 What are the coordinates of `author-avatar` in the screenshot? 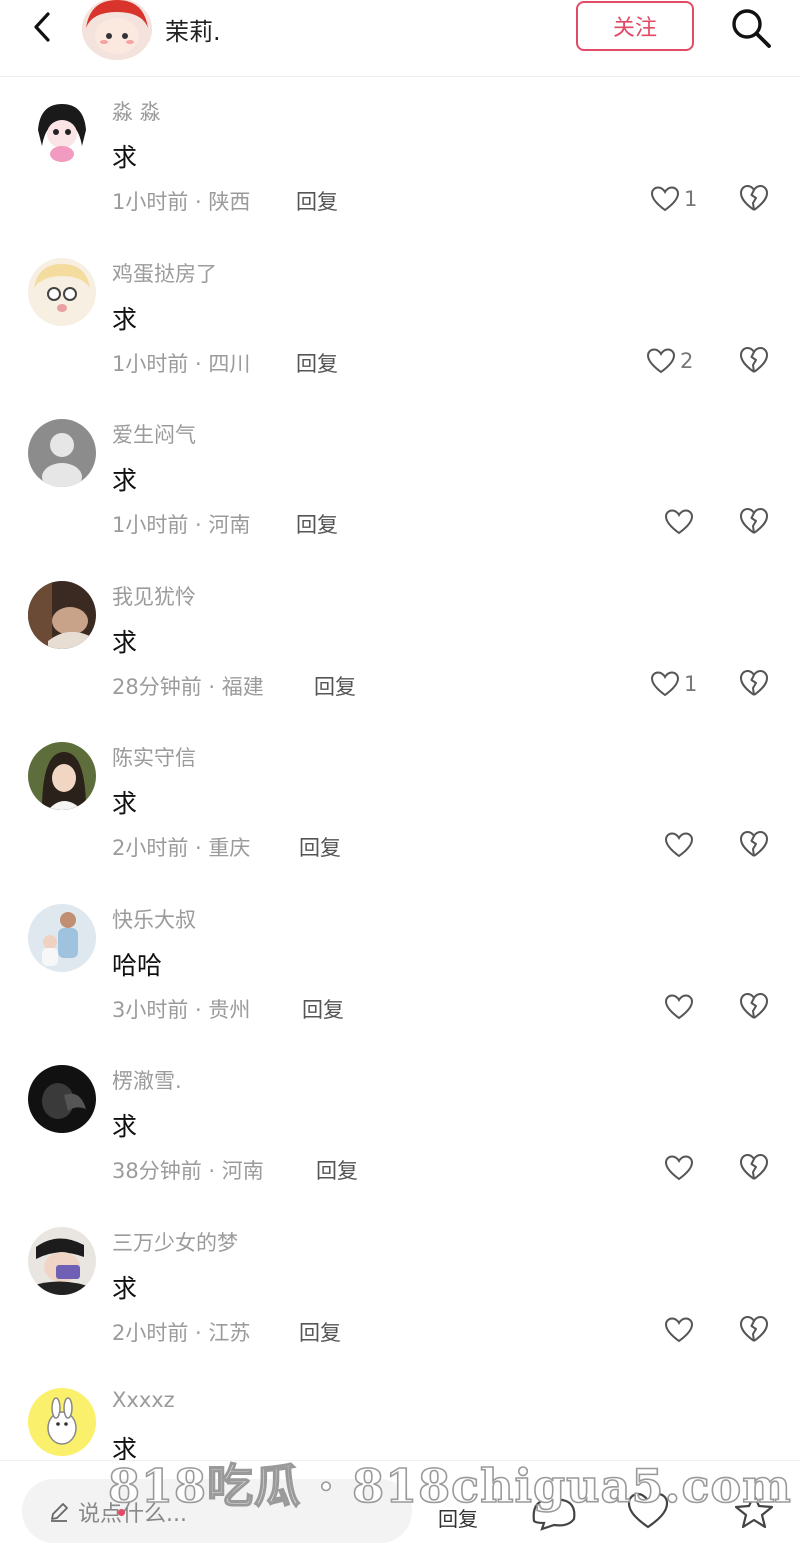 It's located at (117, 30).